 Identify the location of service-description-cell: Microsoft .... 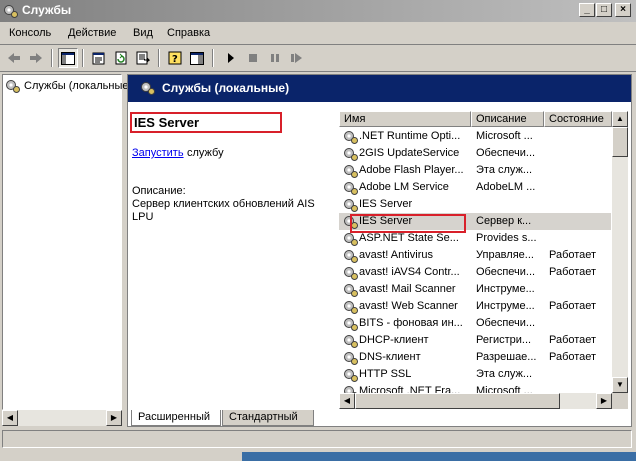
(504, 136).